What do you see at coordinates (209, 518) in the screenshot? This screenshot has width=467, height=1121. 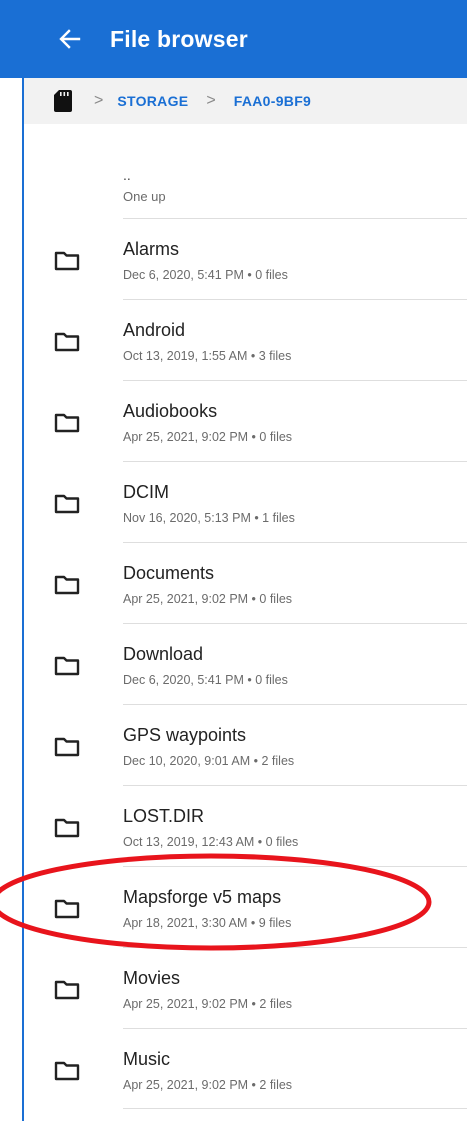 I see `folder-meta: Nov 16, 2020, 5:13 PM • 1 files` at bounding box center [209, 518].